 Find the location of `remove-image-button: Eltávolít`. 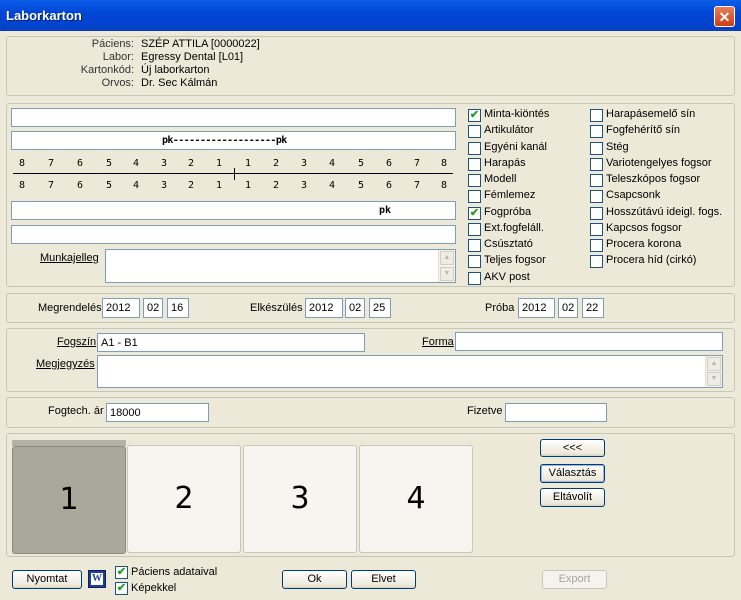

remove-image-button: Eltávolít is located at coordinates (572, 497).